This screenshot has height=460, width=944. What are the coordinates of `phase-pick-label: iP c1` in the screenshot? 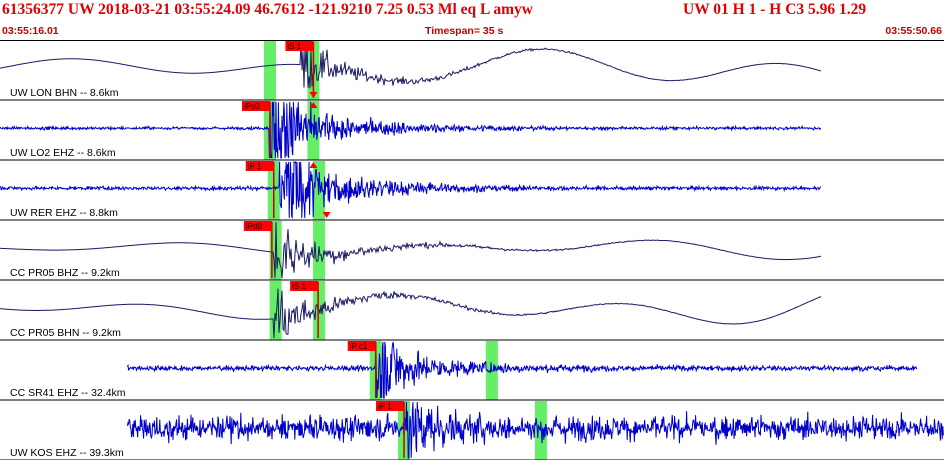 It's located at (359, 346).